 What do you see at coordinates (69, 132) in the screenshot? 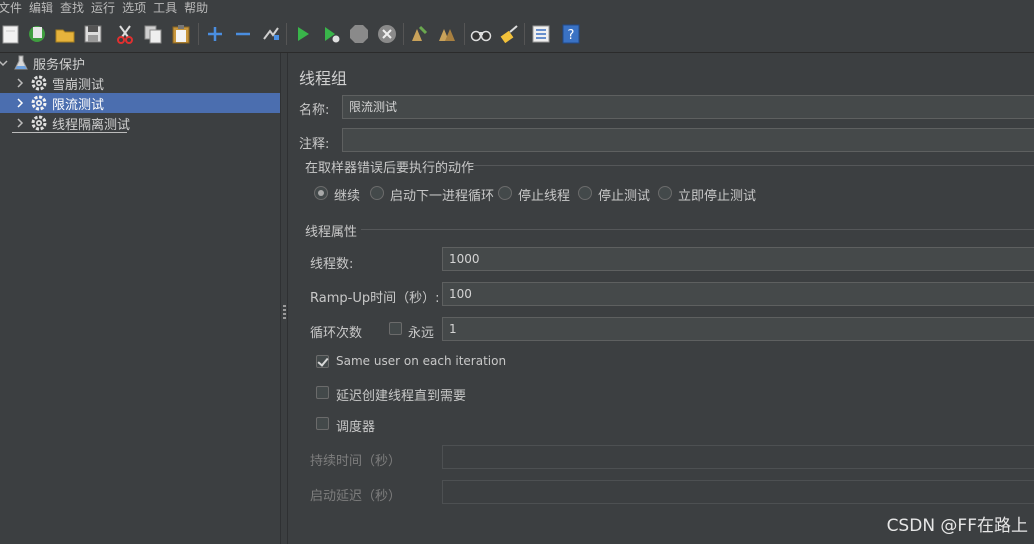
I see `tree-drop-indicator` at bounding box center [69, 132].